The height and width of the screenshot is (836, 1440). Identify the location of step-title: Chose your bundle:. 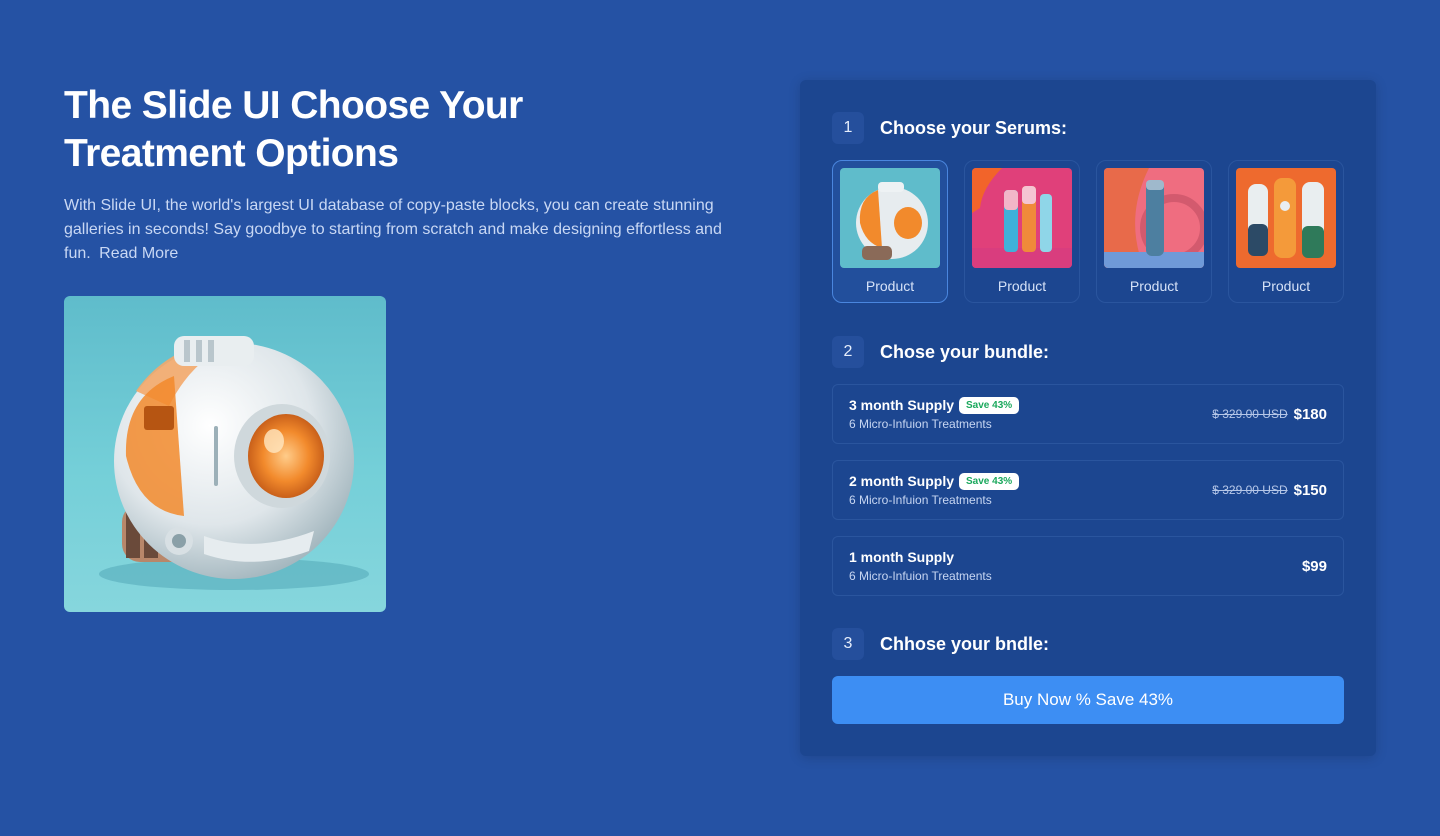
(965, 351).